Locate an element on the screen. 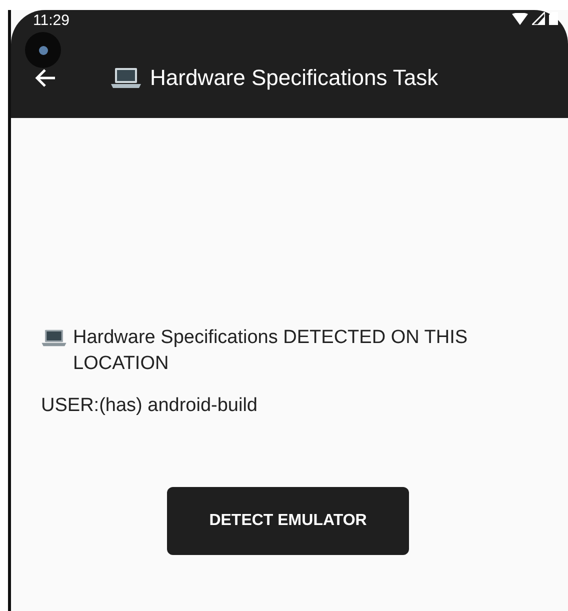 This screenshot has width=568, height=611. app-bar-title: Hardware Specifications Task is located at coordinates (294, 78).